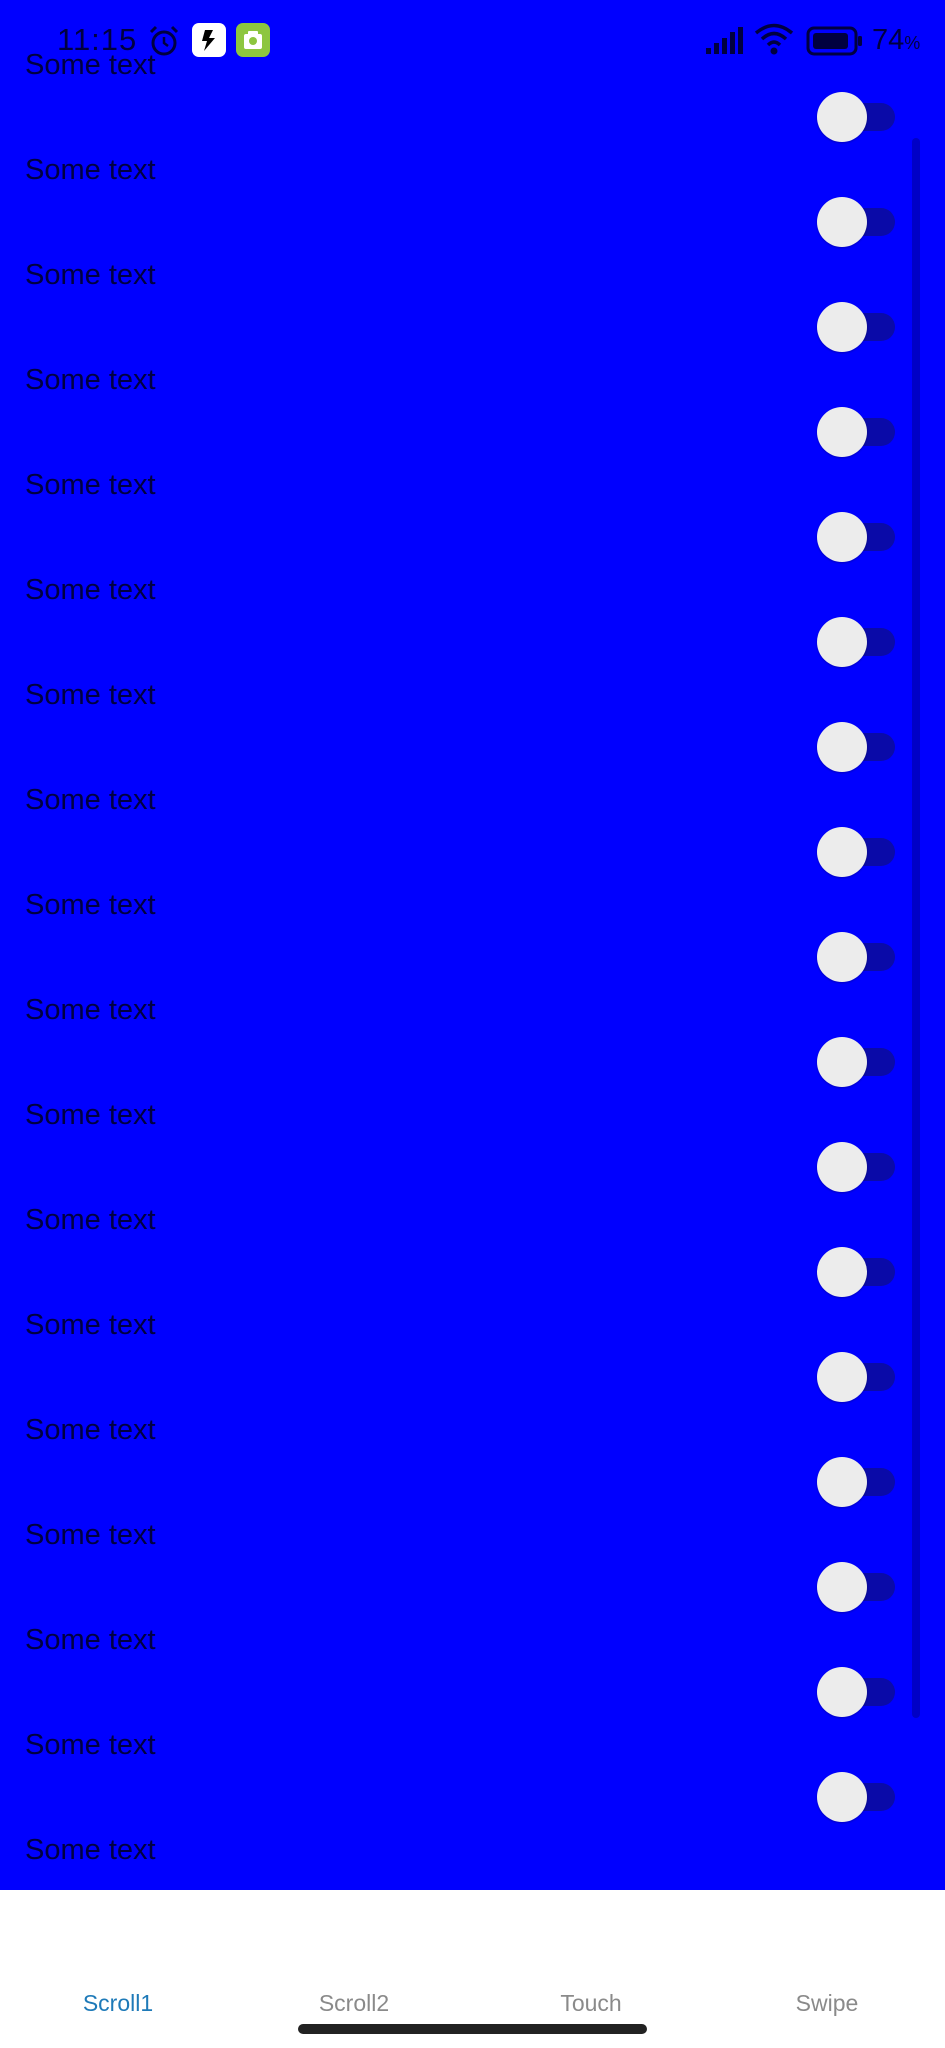 The height and width of the screenshot is (2048, 945). I want to click on clock: 11:15, so click(97, 39).